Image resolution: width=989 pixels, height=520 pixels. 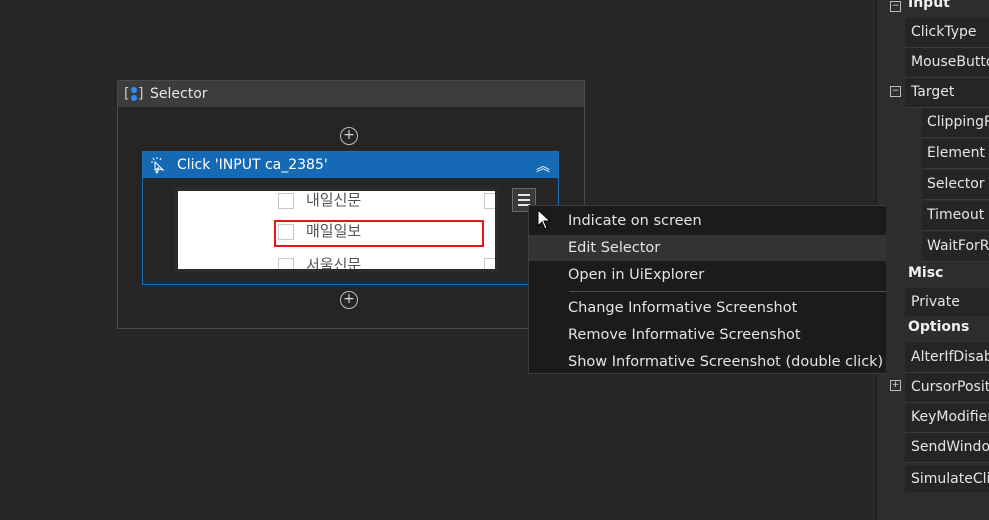 I want to click on menu-item-remove-screenshot: Remove Informative Screenshot, so click(x=718, y=335).